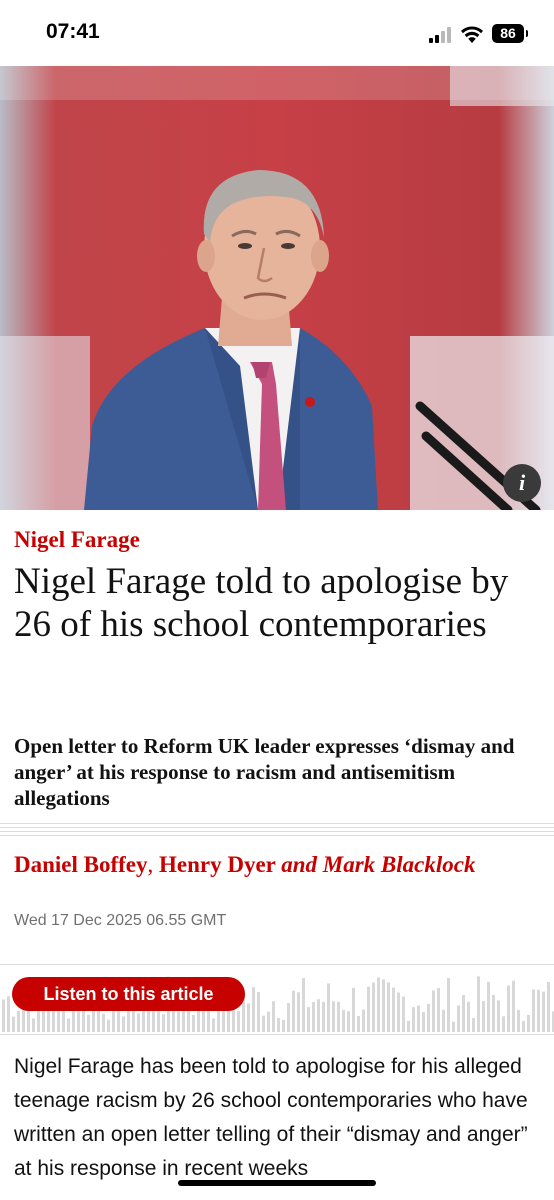 This screenshot has width=554, height=1200. I want to click on author-link: Henry Dyer, so click(217, 864).